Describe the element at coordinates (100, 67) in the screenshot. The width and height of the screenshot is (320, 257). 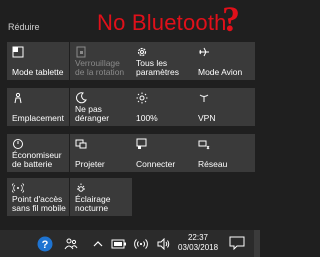
I see `tile-label: Verrouillage de la rotation` at that location.